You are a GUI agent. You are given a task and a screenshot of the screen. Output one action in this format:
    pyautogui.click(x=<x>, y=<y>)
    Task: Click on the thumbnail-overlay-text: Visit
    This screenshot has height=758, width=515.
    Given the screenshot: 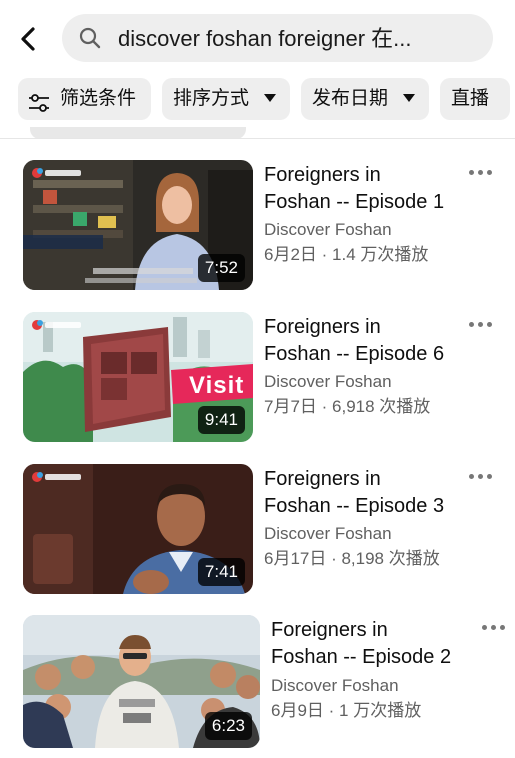 What is the action you would take?
    pyautogui.click(x=217, y=385)
    